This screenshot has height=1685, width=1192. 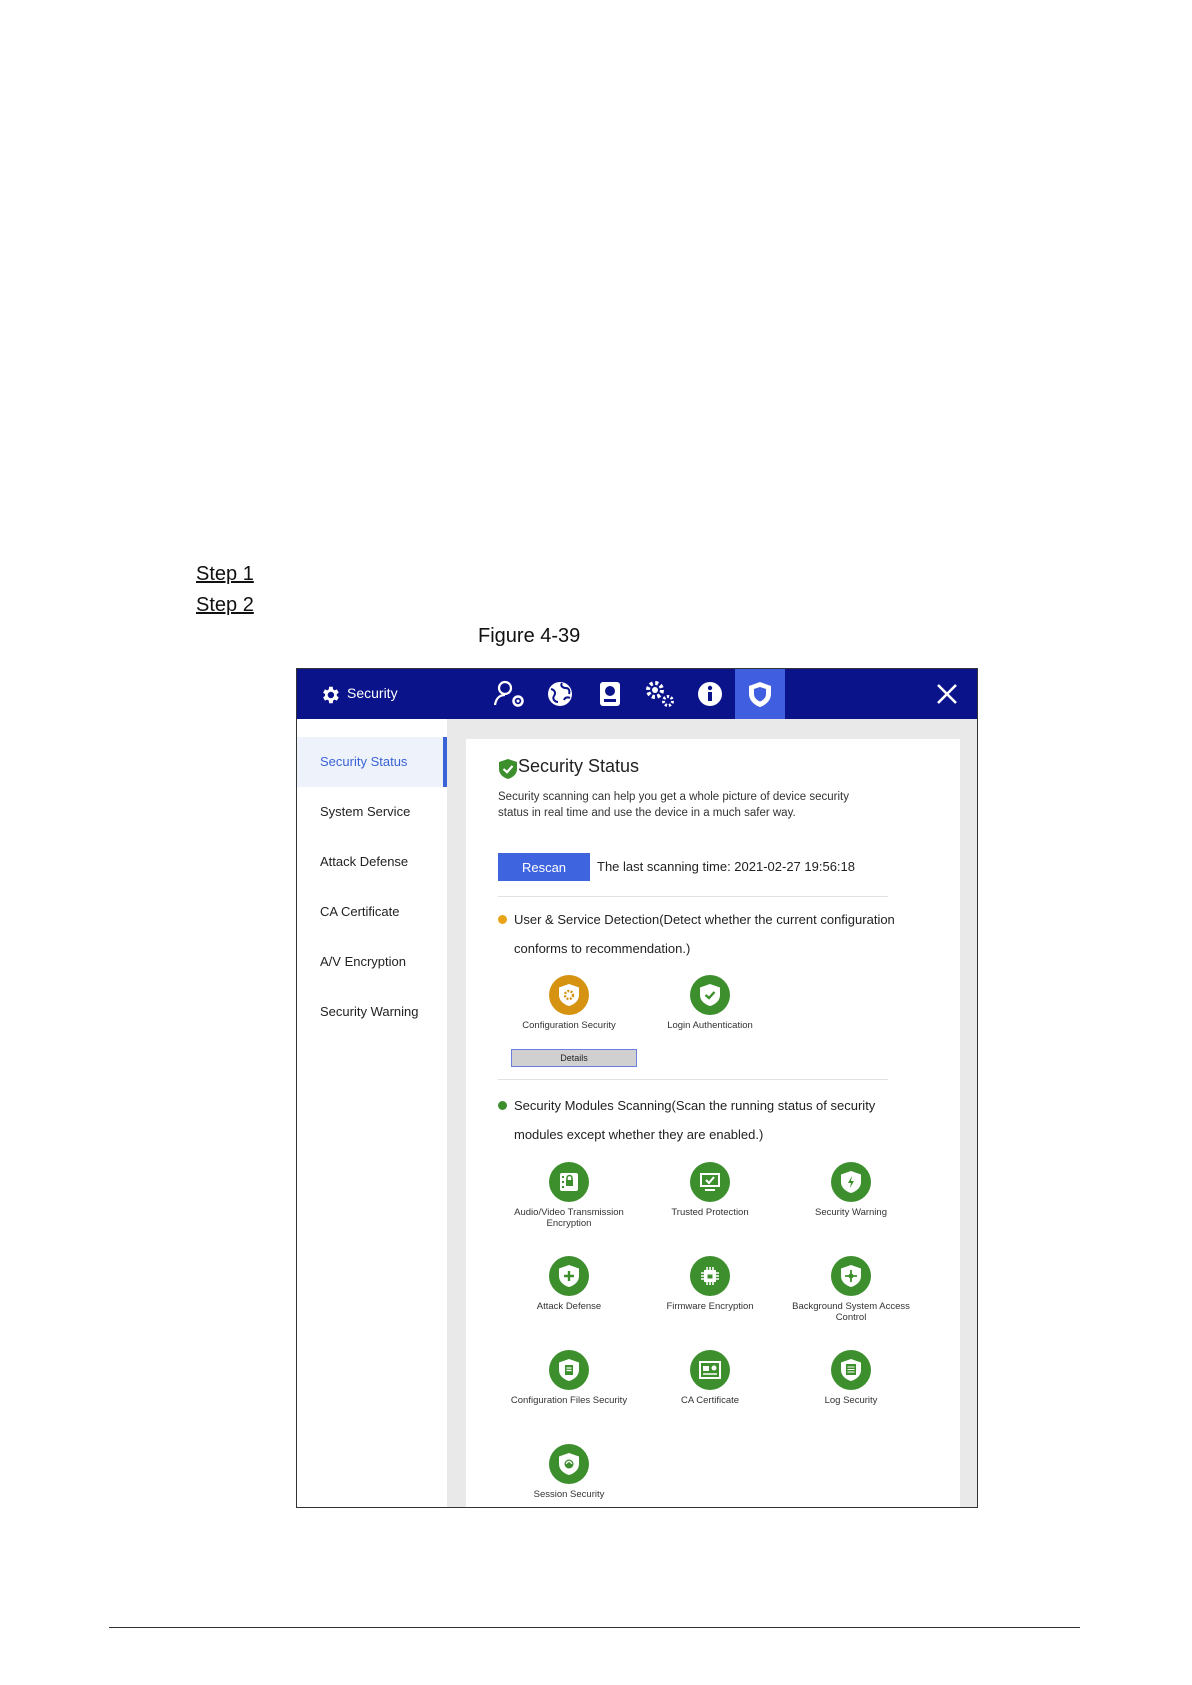 I want to click on attack-defense-item: Attack Defense, so click(x=569, y=1284).